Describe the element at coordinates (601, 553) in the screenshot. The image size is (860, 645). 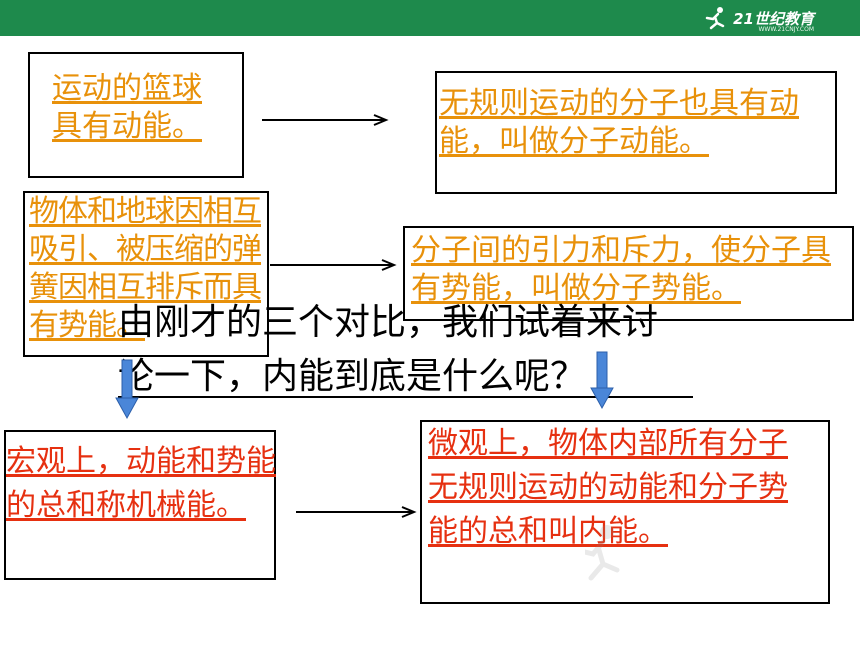
I see `watermark-runner-icon` at that location.